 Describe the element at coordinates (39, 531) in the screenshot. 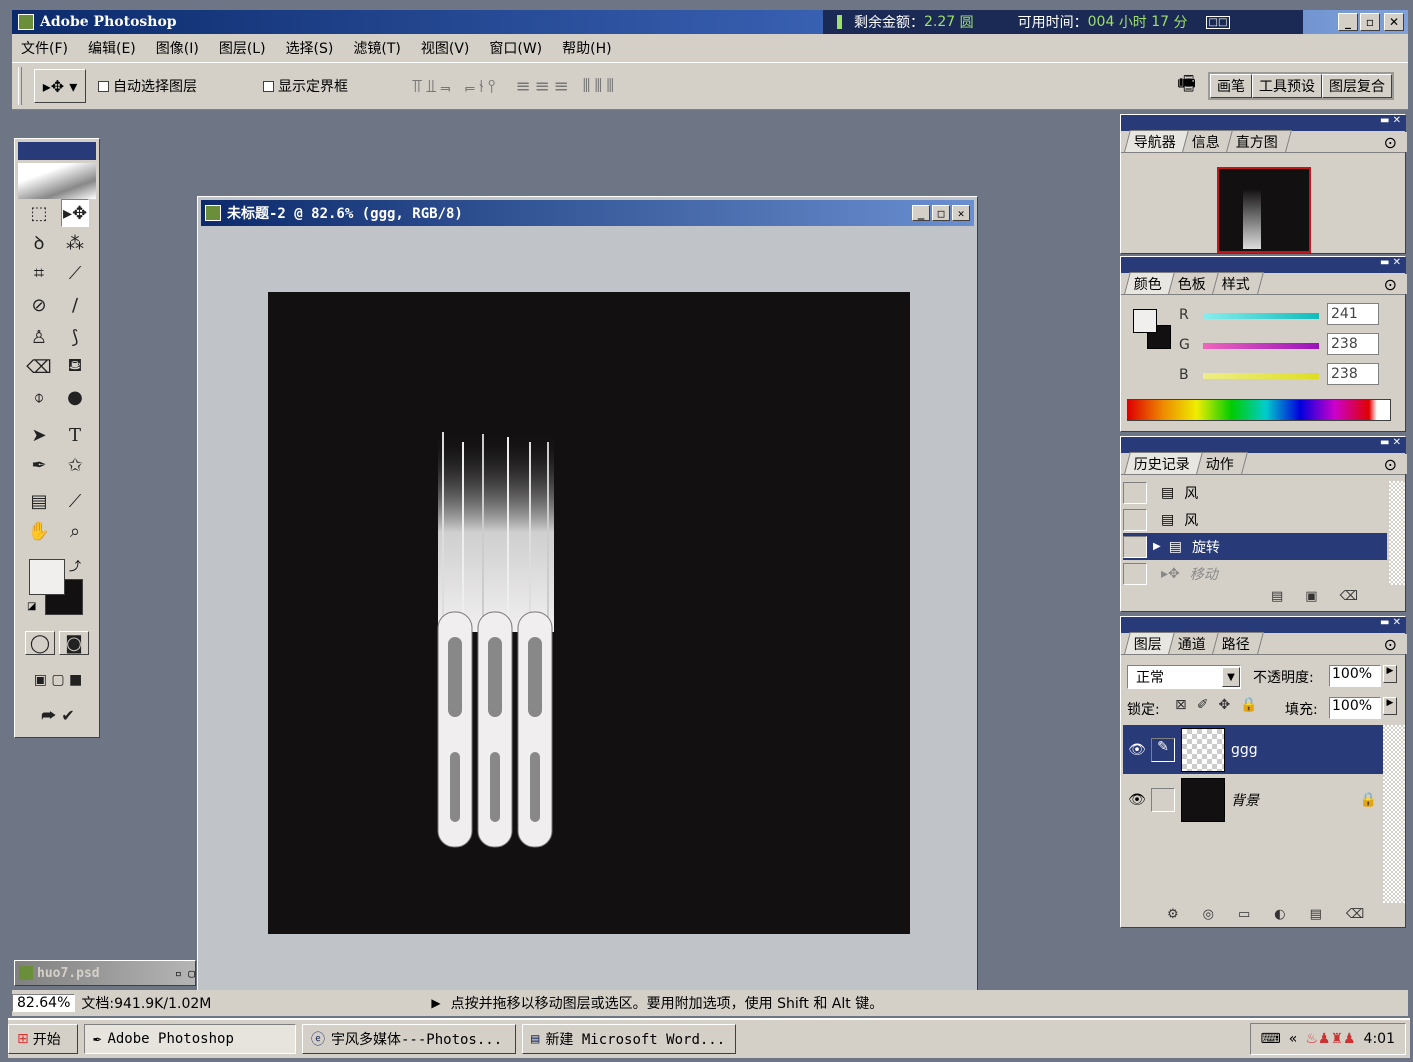

I see `hand-icon: ✋` at that location.